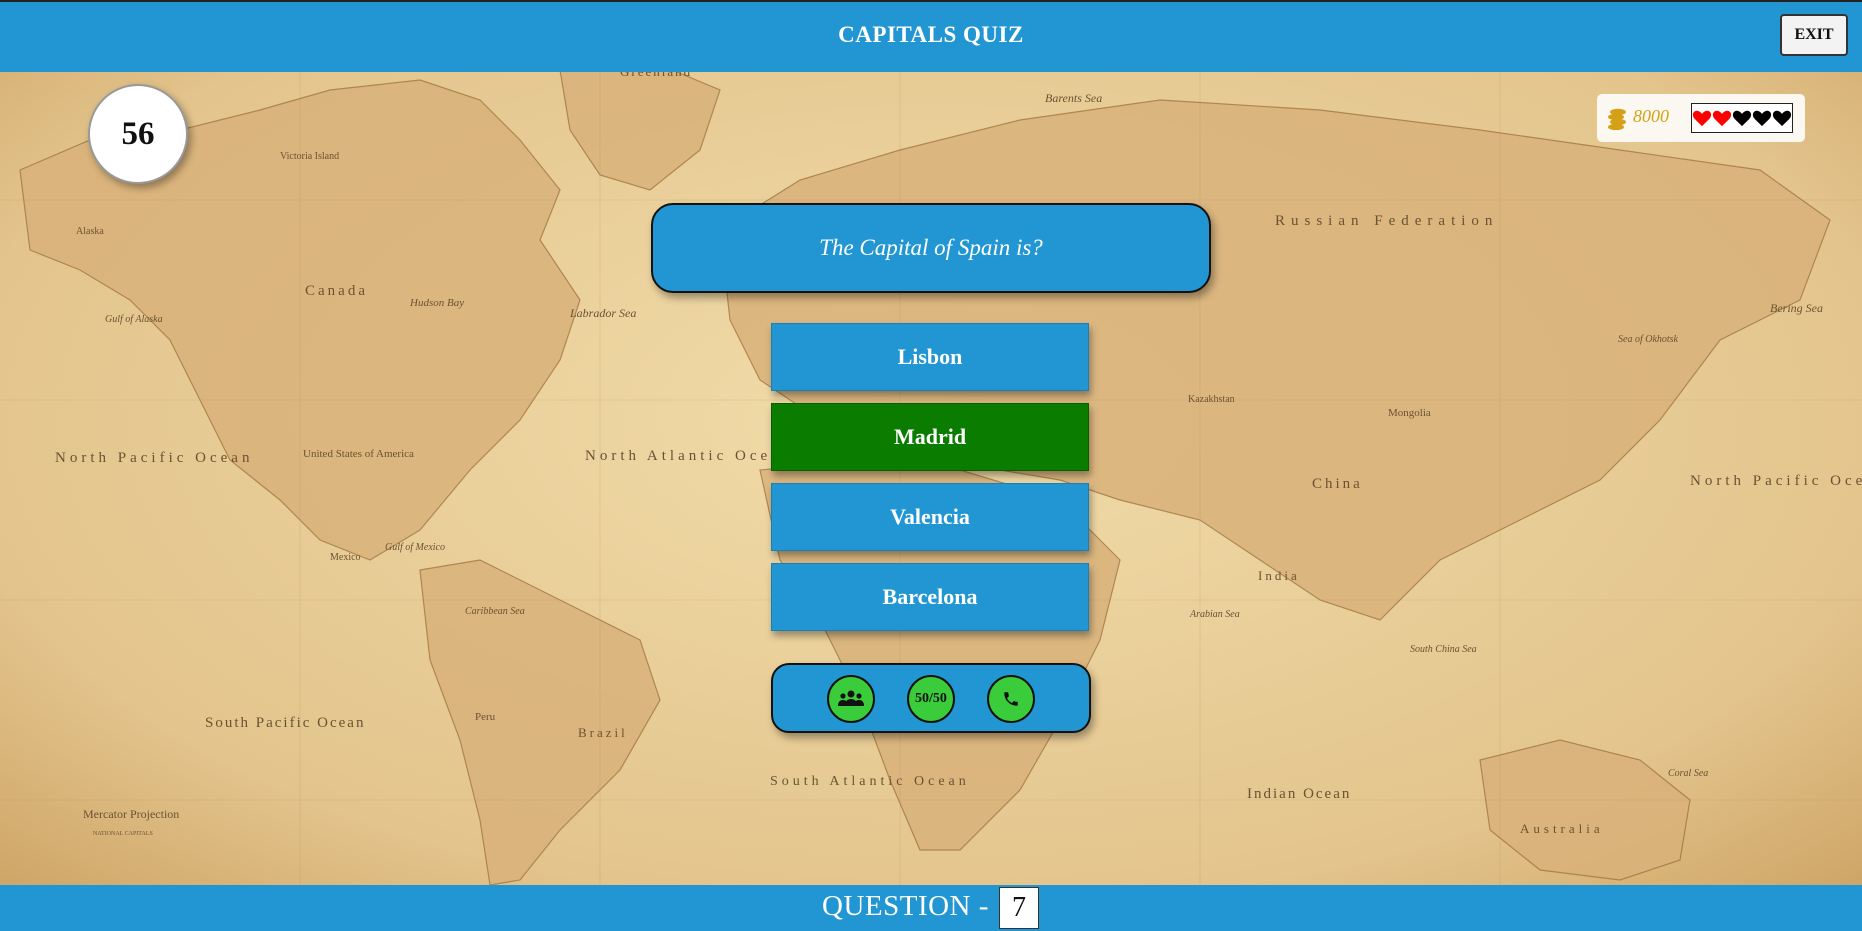 The image size is (1862, 931). Describe the element at coordinates (131, 814) in the screenshot. I see `map-label: Mercator Projection` at that location.